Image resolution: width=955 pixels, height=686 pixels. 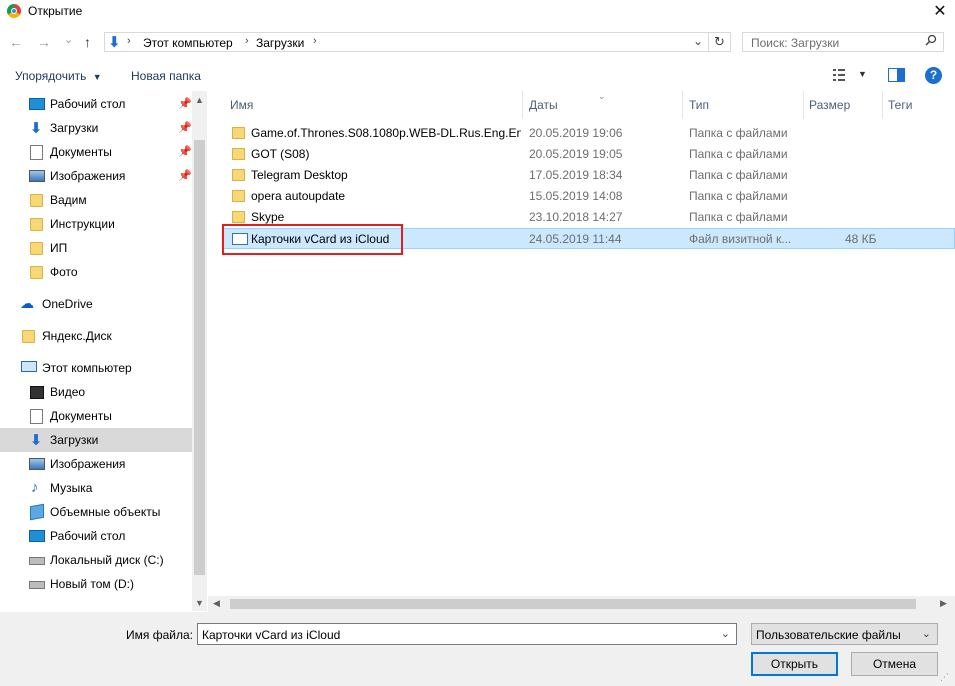 What do you see at coordinates (16, 42) in the screenshot?
I see `back-button: ←` at bounding box center [16, 42].